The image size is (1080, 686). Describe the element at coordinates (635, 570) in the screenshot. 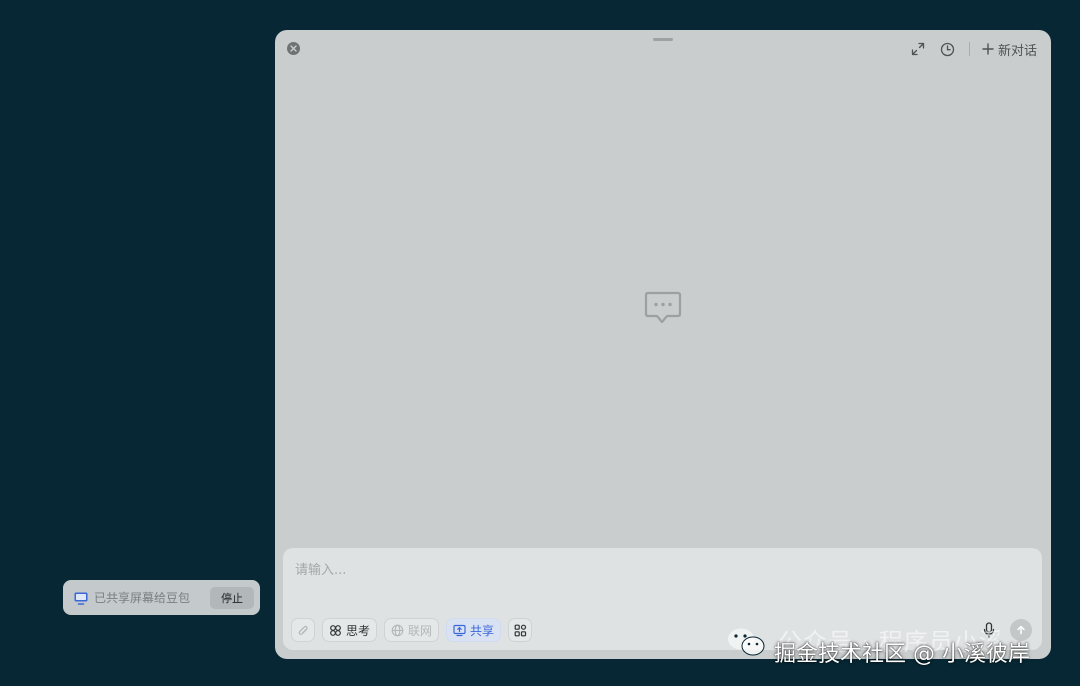

I see `message-input` at that location.